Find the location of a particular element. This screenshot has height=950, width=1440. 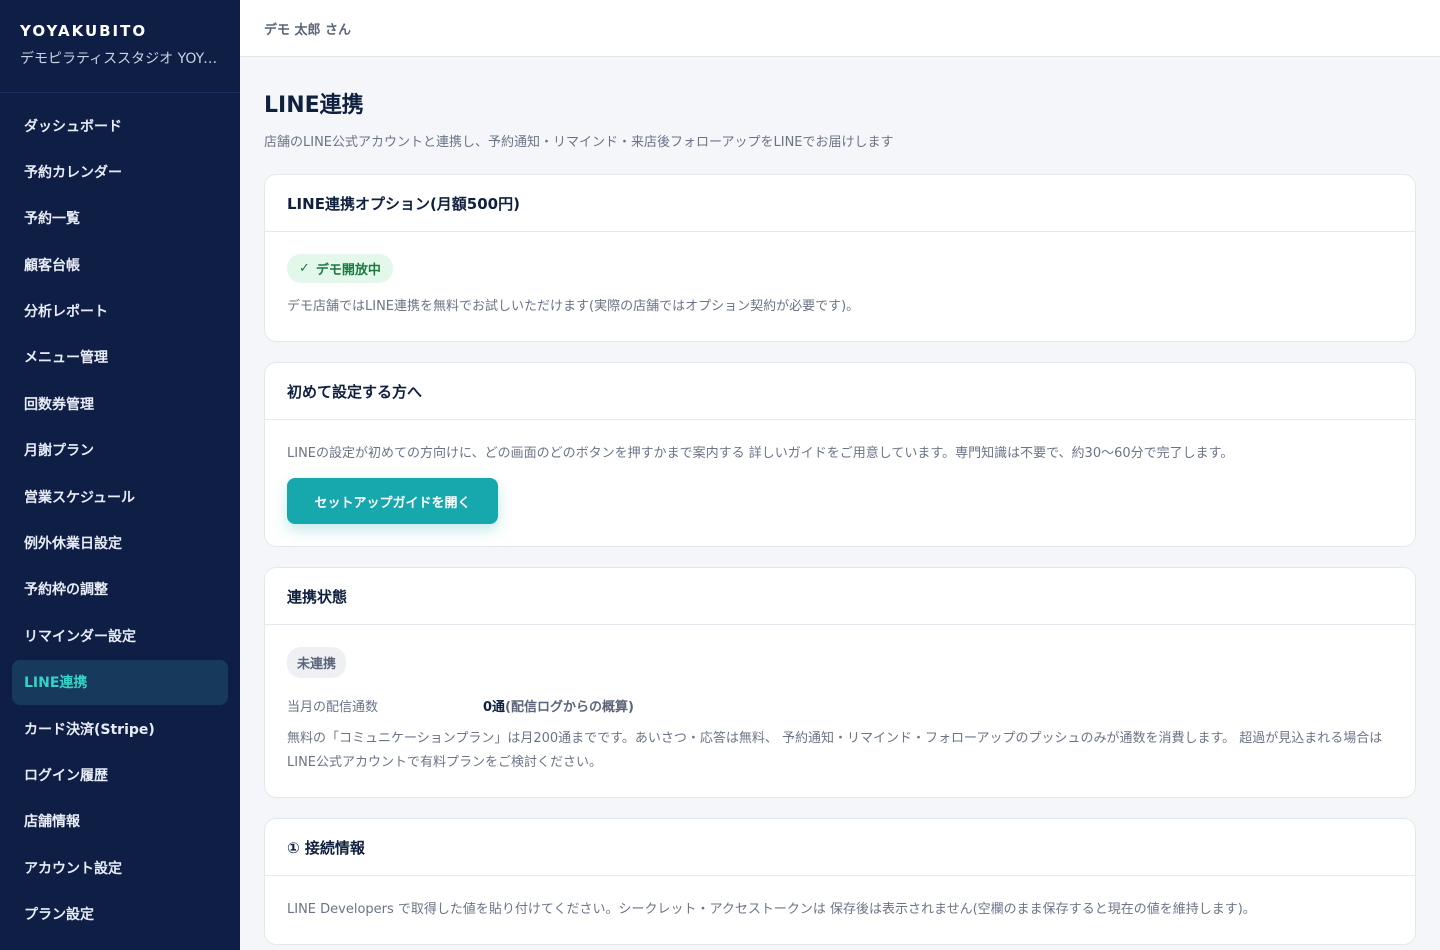

connection-status-badge: 未連携 is located at coordinates (317, 662).